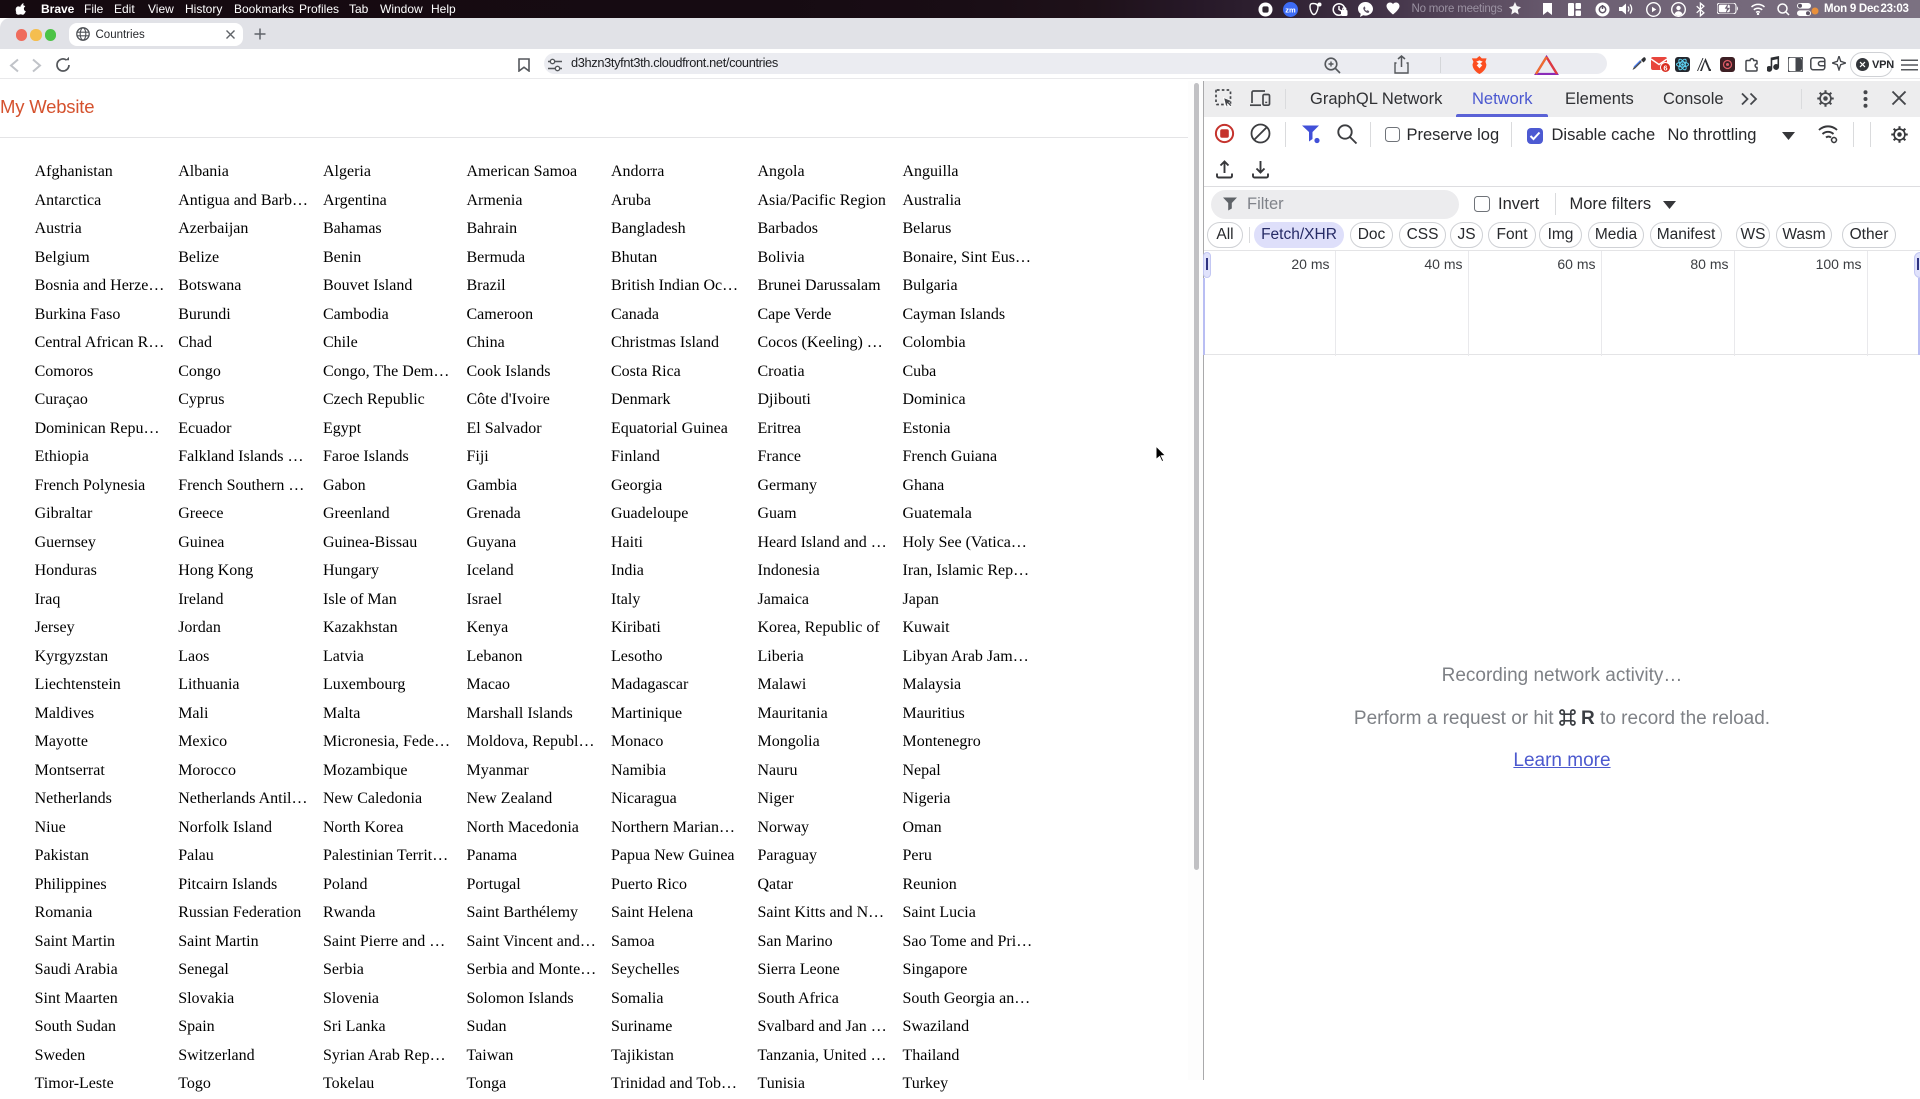  I want to click on svg-text: zm, so click(1290, 9).